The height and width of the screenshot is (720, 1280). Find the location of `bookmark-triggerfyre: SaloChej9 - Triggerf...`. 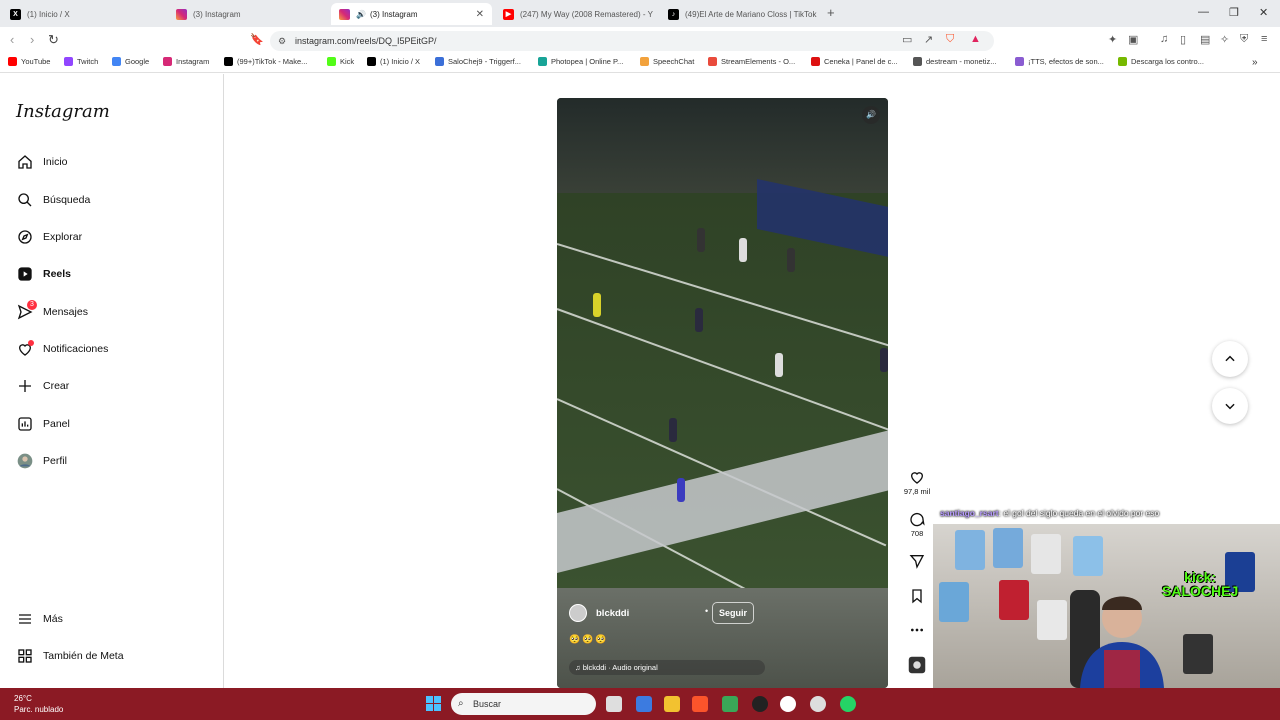

bookmark-triggerfyre: SaloChej9 - Triggerf... is located at coordinates (478, 61).